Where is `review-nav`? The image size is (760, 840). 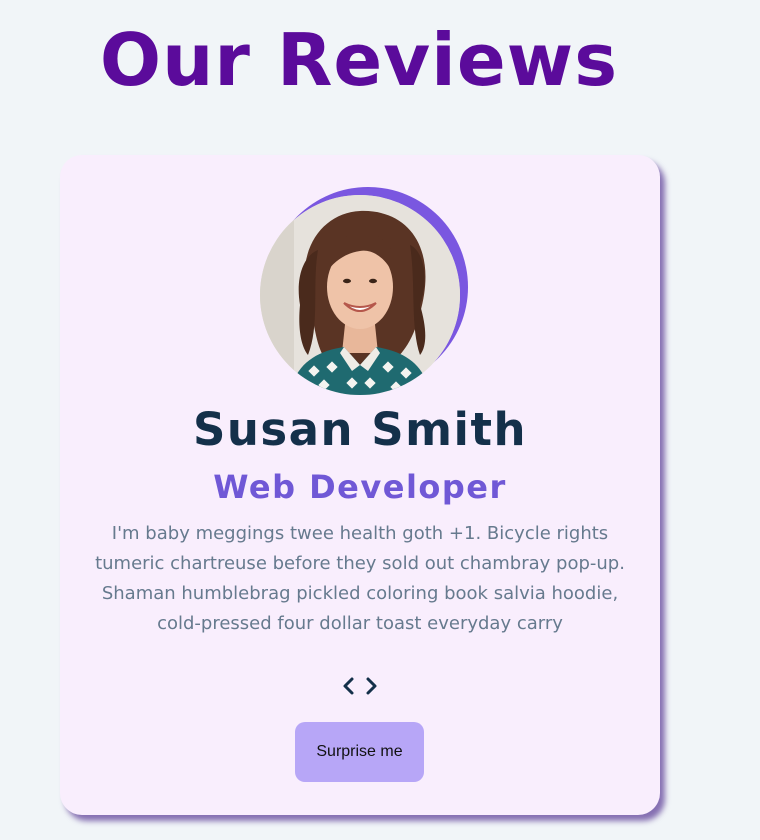
review-nav is located at coordinates (360, 686).